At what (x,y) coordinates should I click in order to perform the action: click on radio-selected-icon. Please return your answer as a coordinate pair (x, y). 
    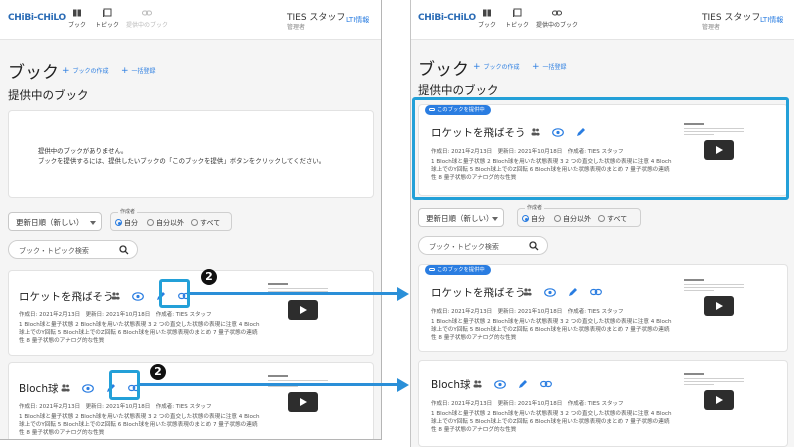
    Looking at the image, I should click on (118, 222).